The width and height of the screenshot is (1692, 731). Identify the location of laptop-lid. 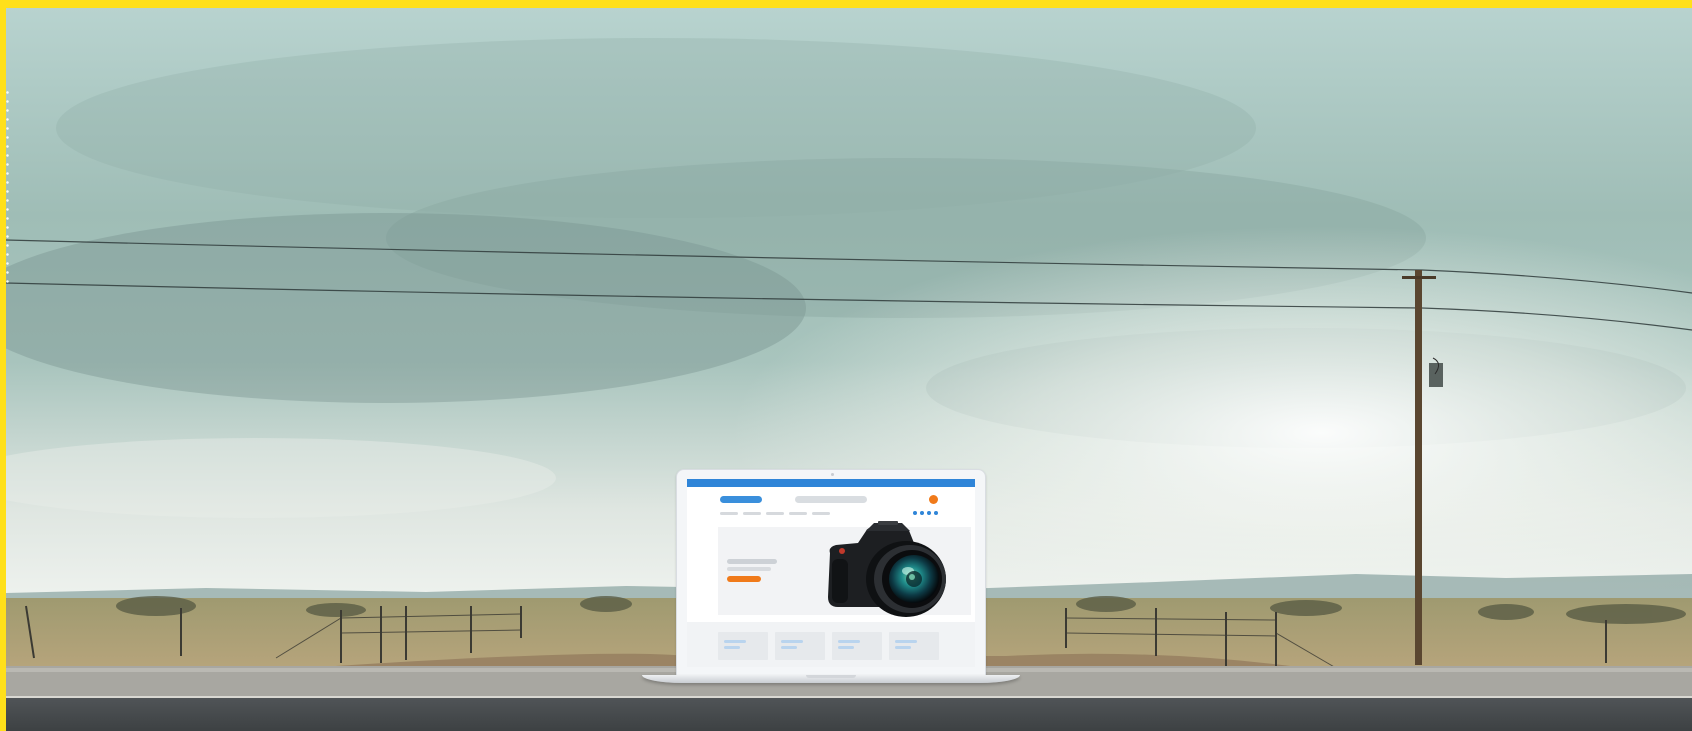
(831, 574).